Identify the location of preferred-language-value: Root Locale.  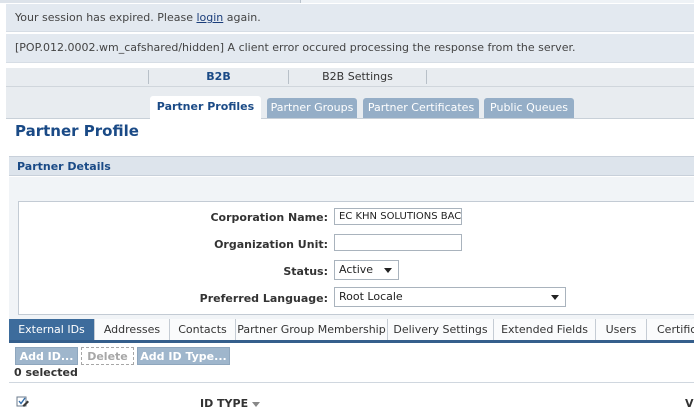
(371, 296).